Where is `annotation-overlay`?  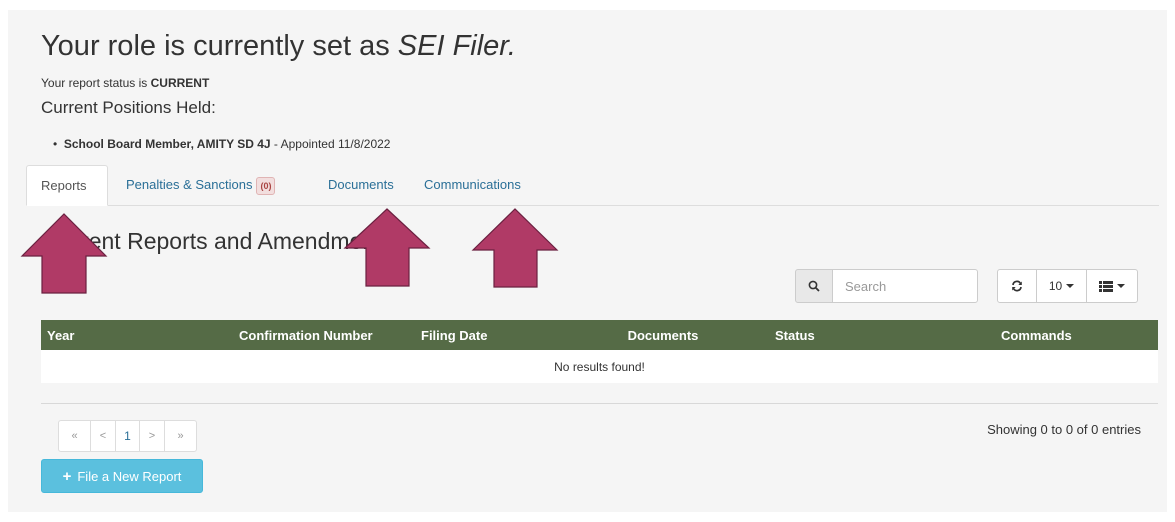
annotation-overlay is located at coordinates (289, 251).